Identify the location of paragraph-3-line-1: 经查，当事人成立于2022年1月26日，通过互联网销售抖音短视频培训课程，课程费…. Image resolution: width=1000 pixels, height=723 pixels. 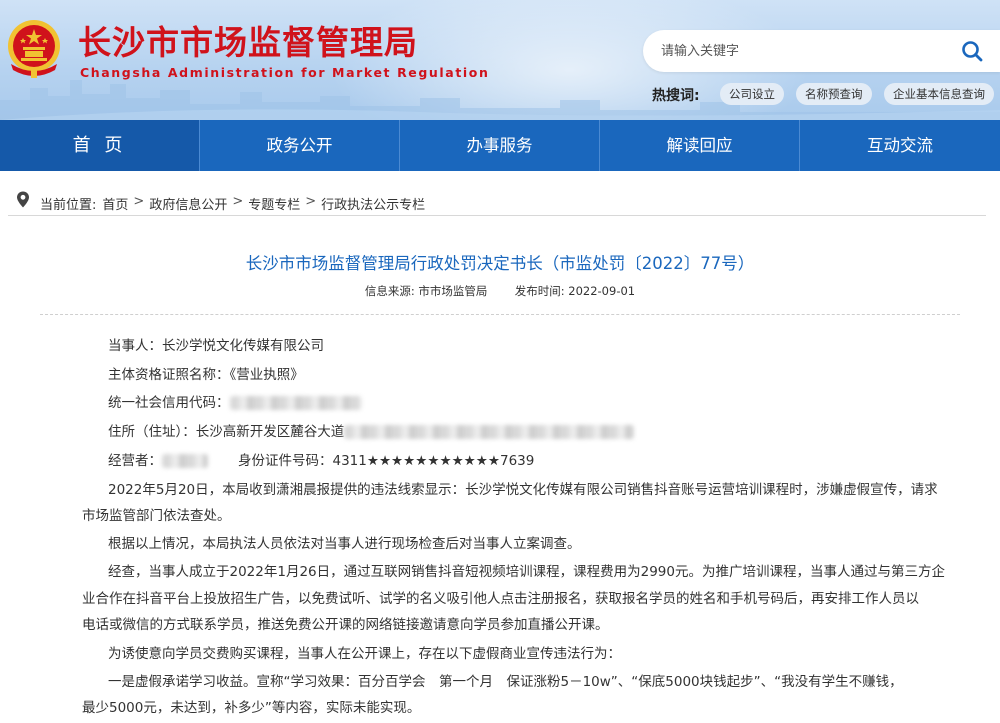
(526, 572).